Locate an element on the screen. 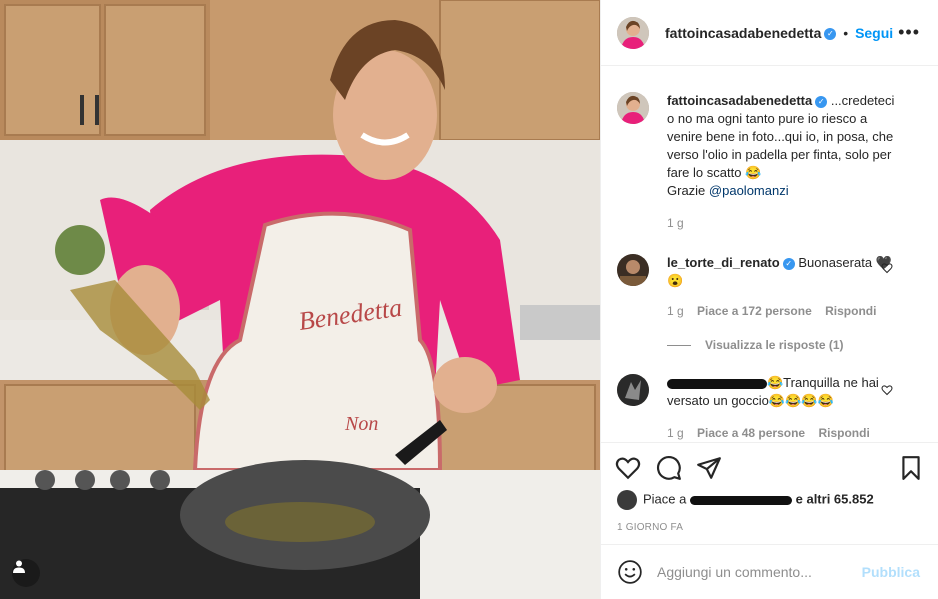 The height and width of the screenshot is (599, 938). likes-prefix: Piace a is located at coordinates (665, 499).